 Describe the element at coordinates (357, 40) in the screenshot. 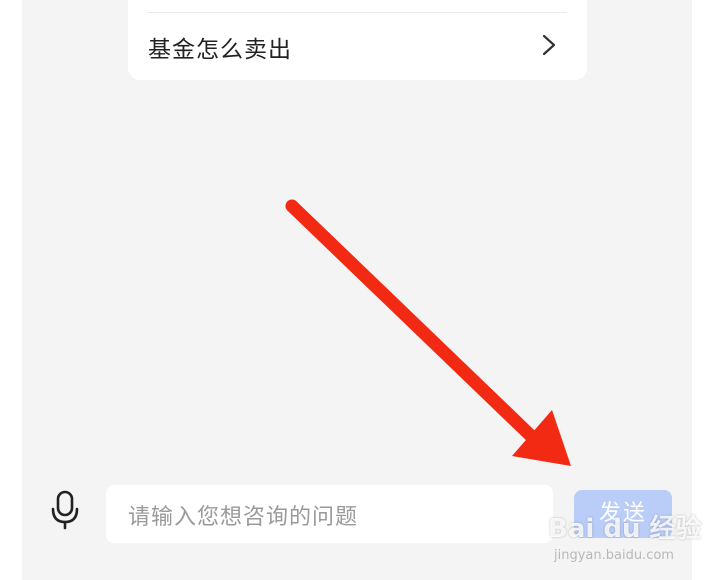

I see `suggestion-card: 基金怎么卖出` at that location.